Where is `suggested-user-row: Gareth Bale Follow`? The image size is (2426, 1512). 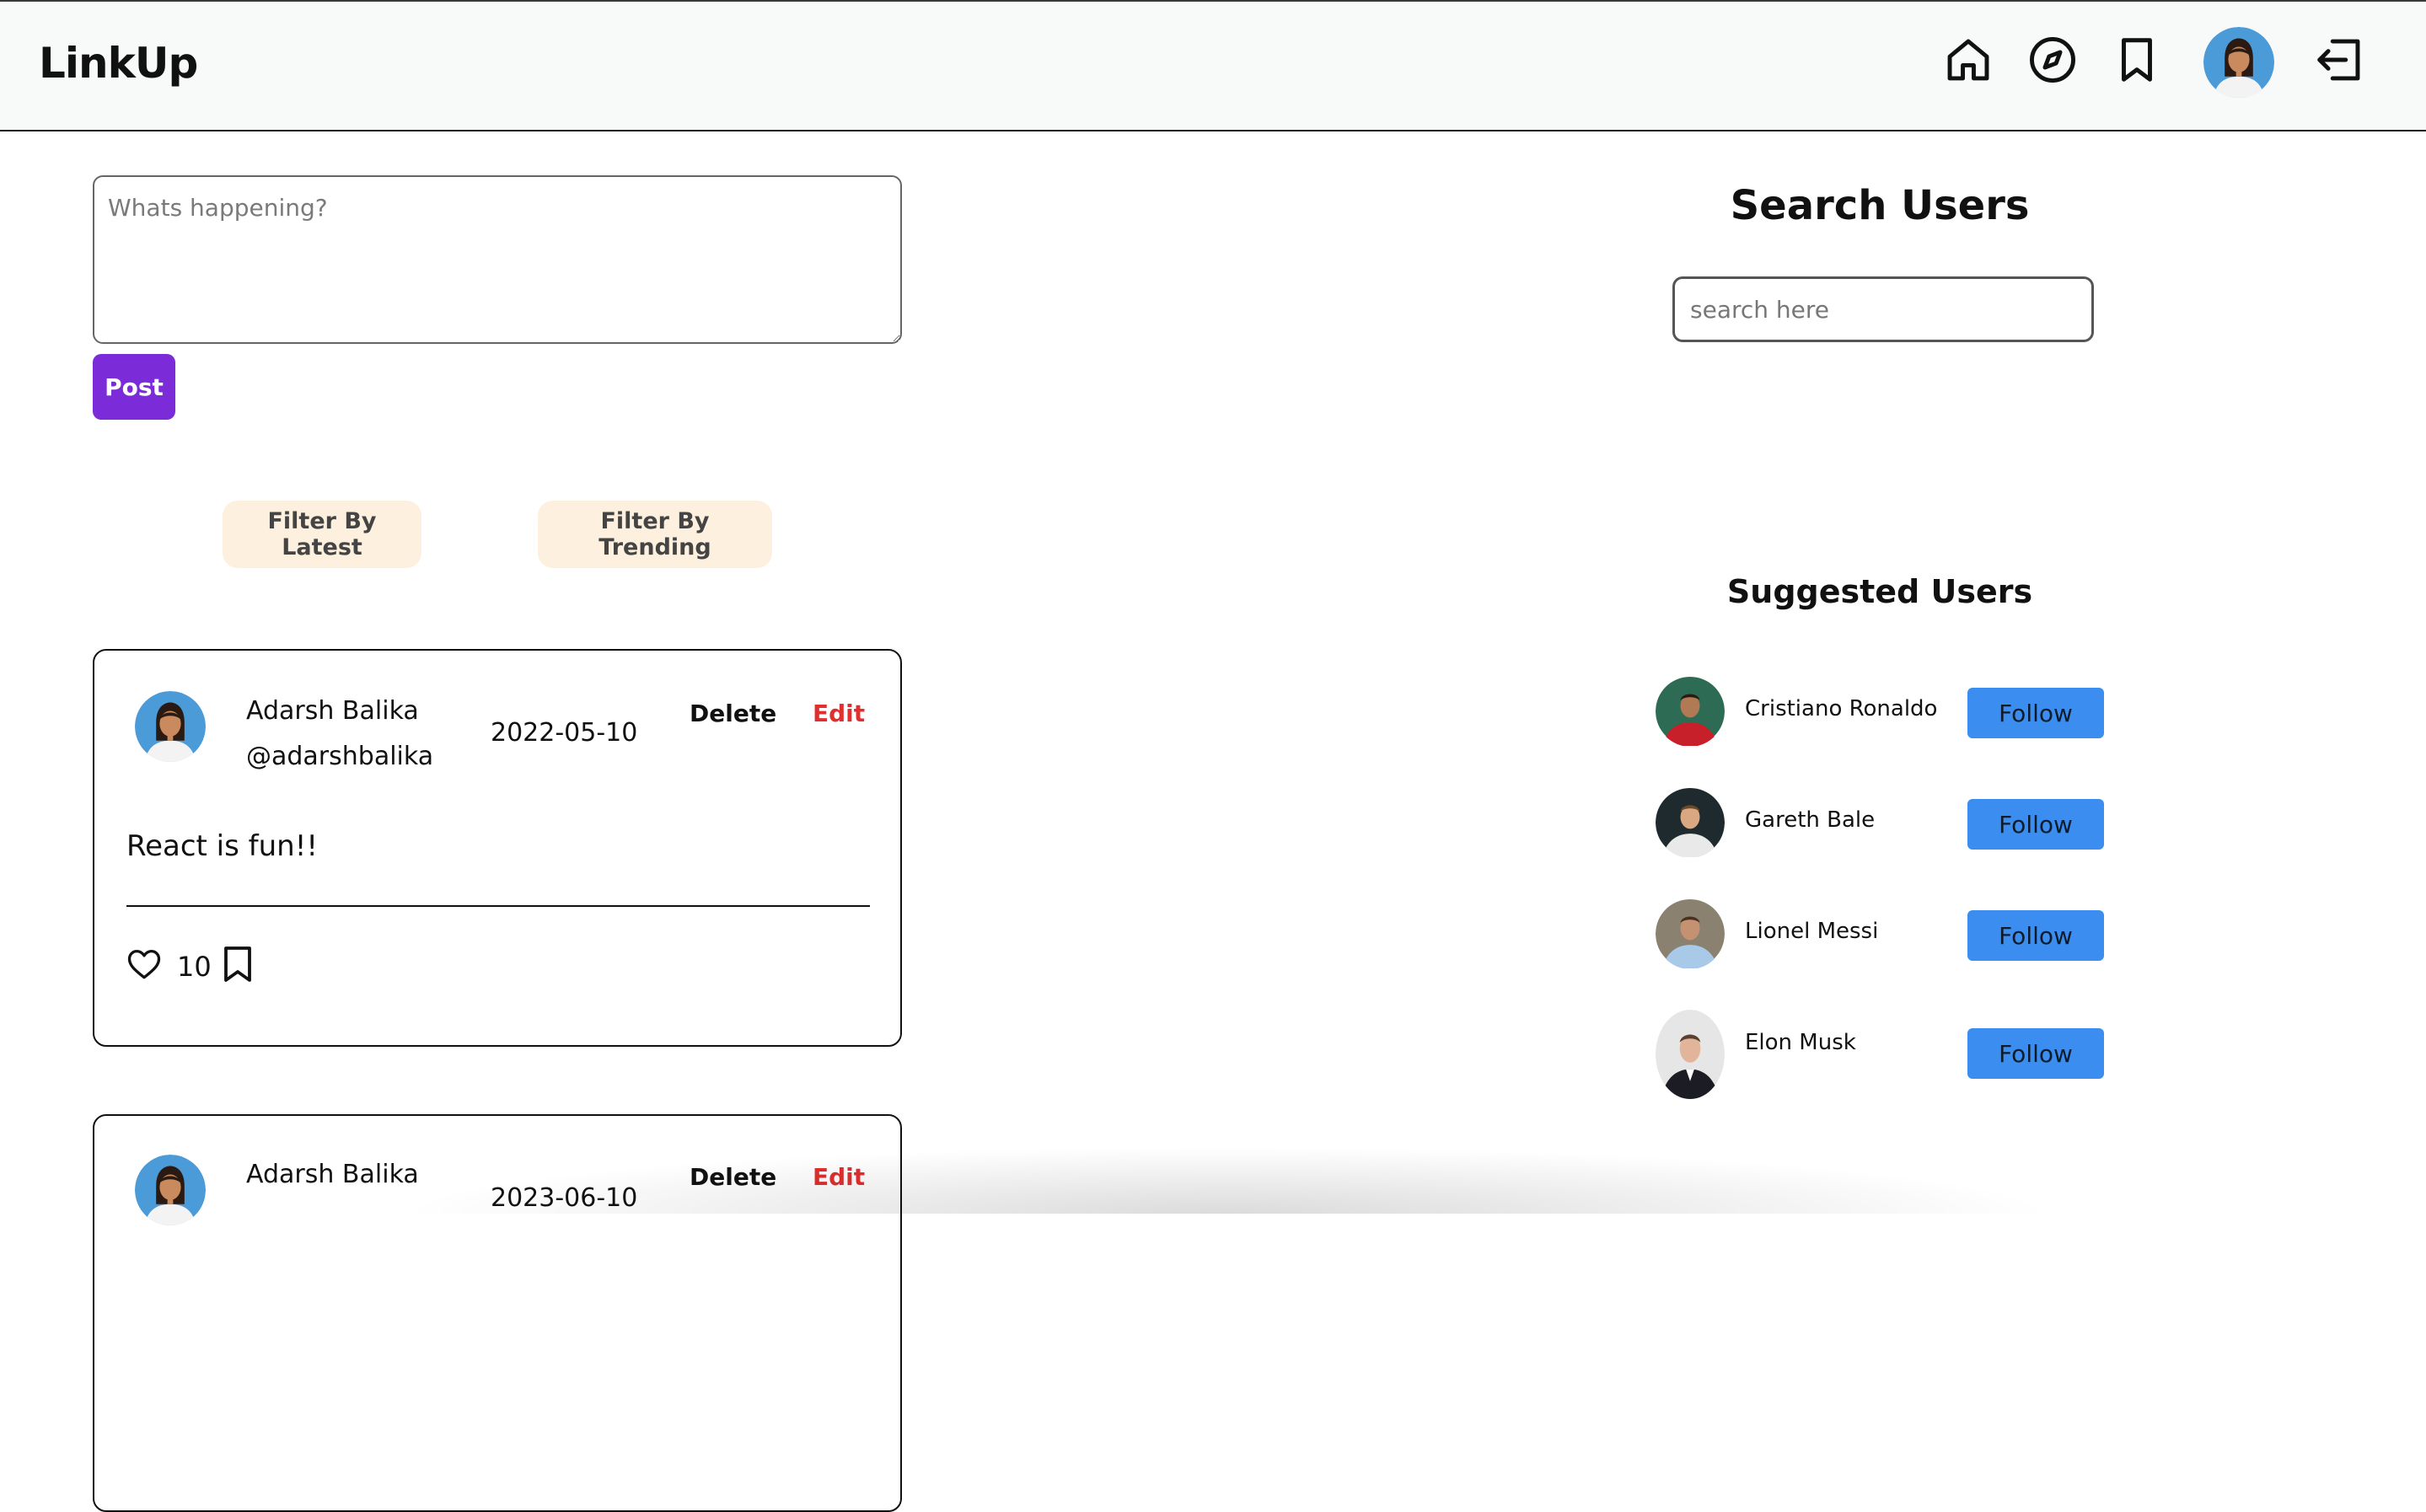
suggested-user-row: Gareth Bale Follow is located at coordinates (1884, 822).